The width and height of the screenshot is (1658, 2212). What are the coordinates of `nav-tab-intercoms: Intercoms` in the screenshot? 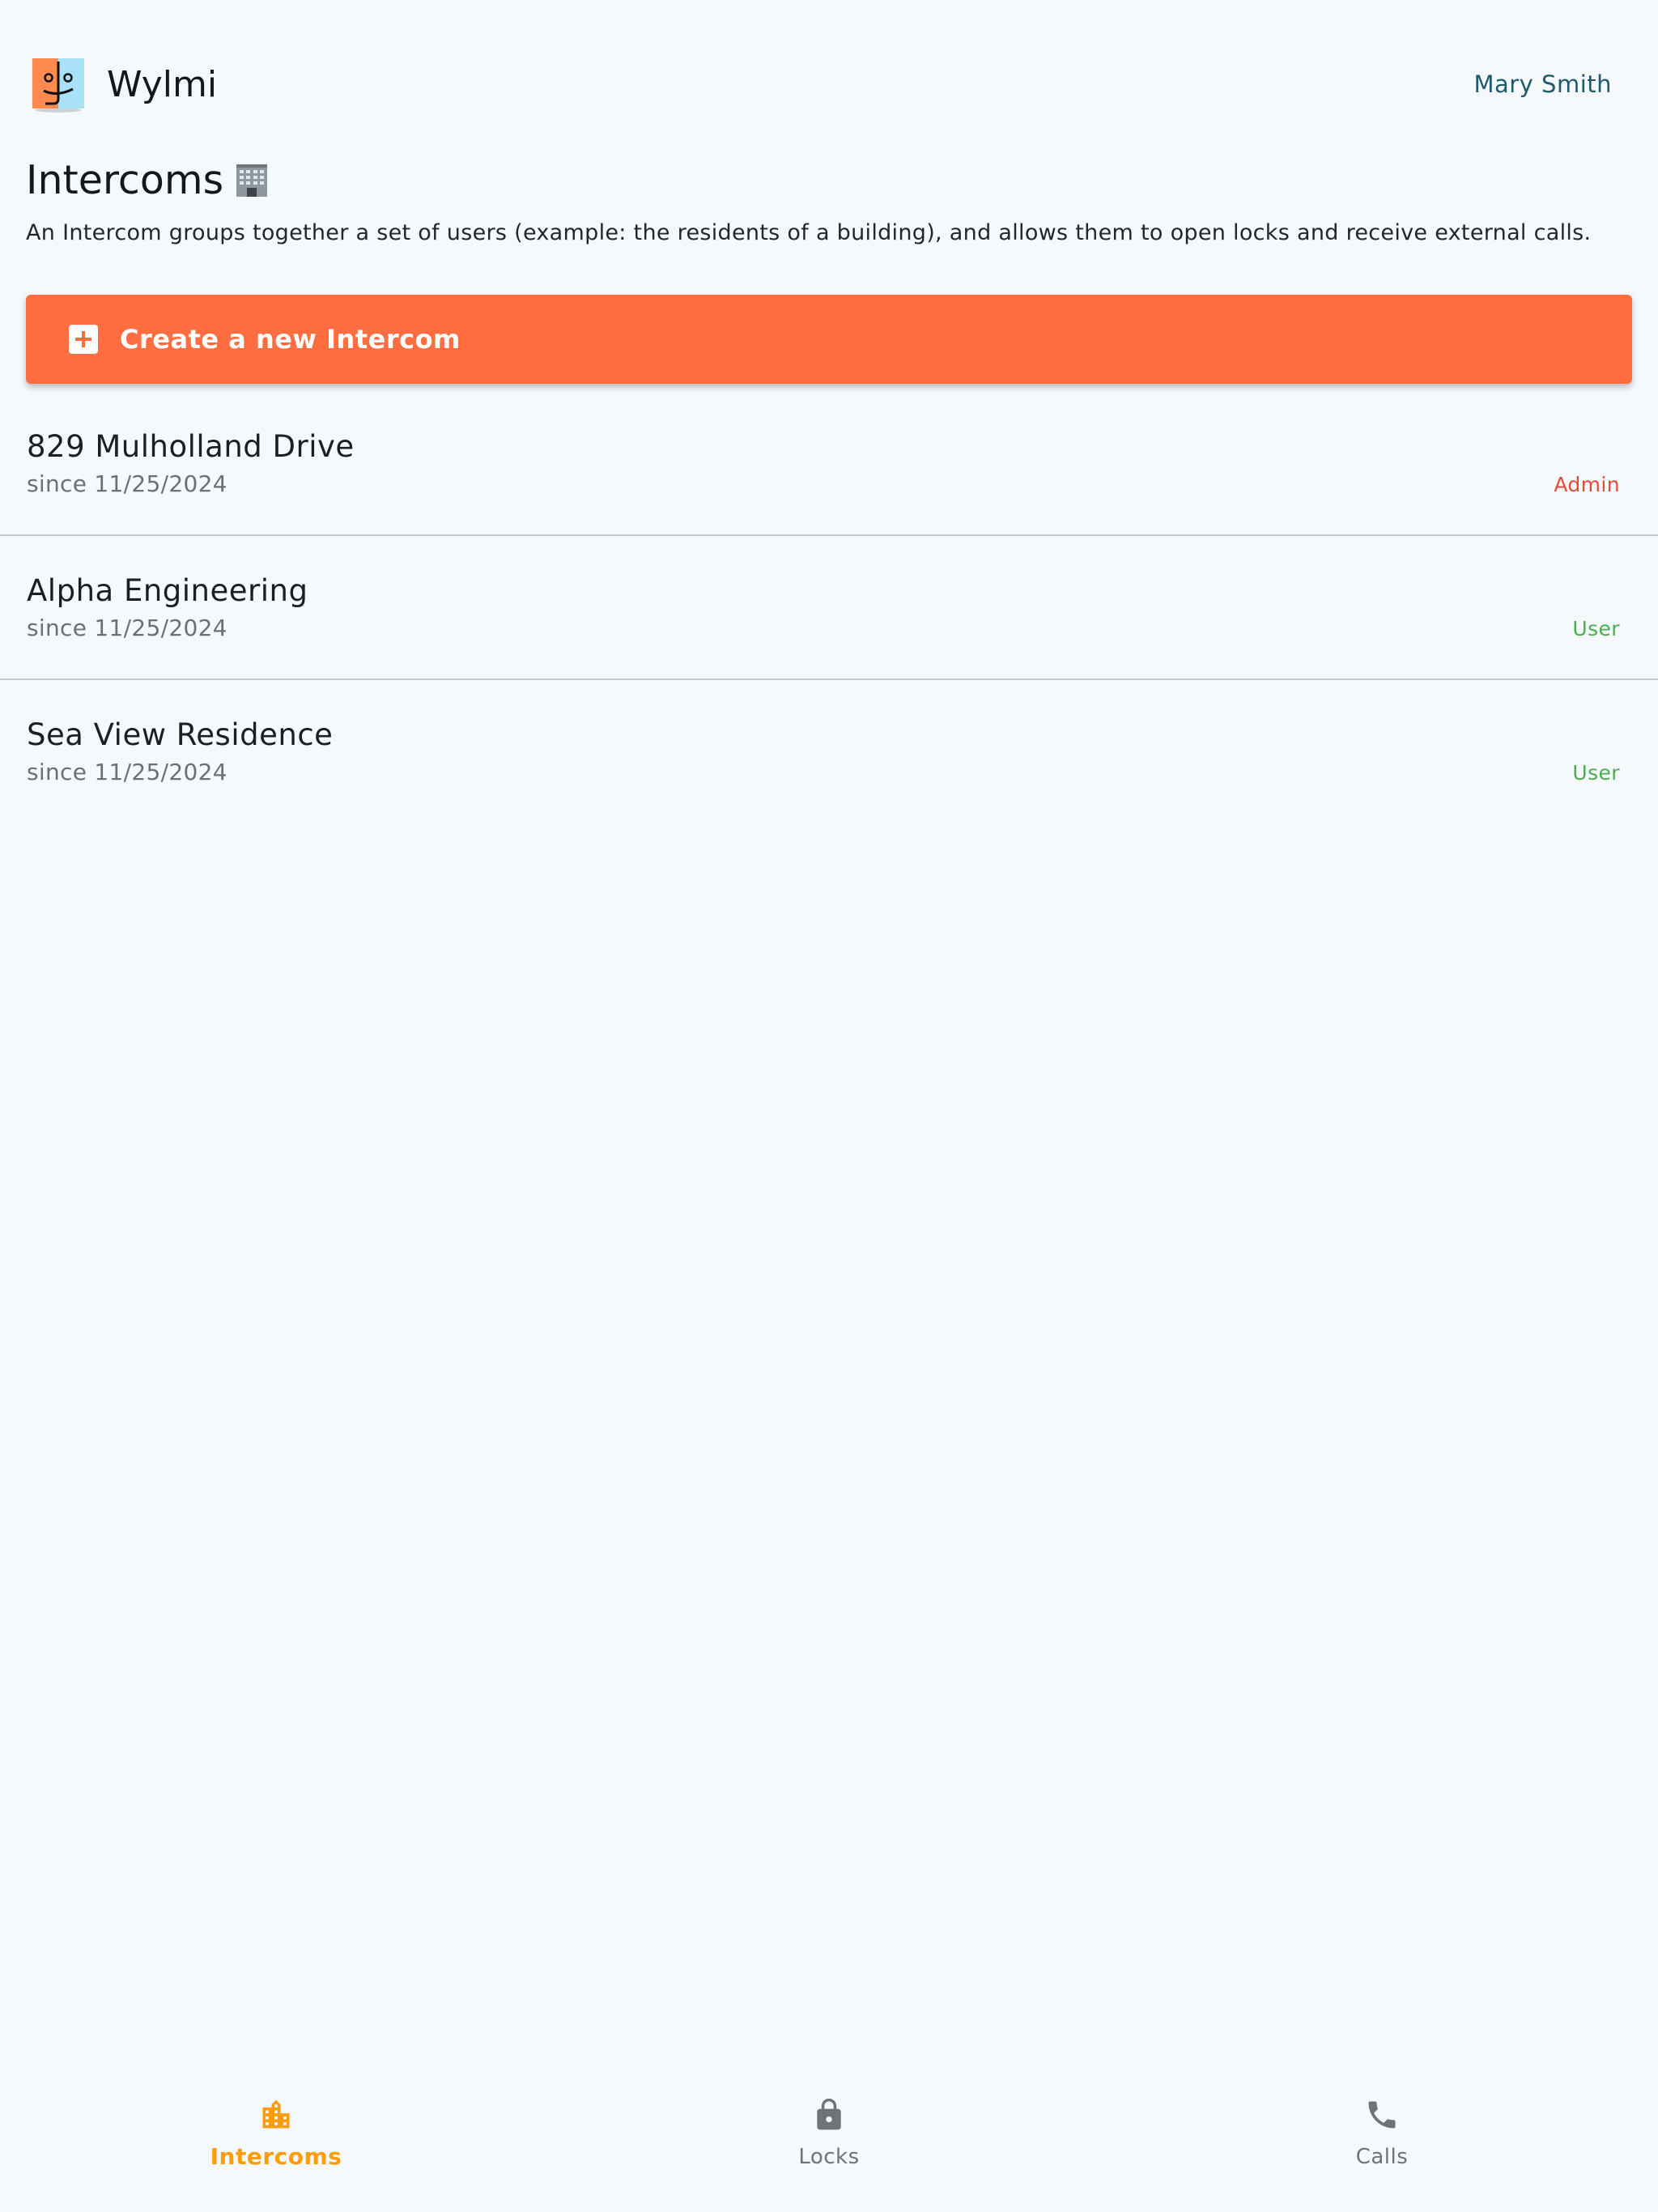 It's located at (276, 2143).